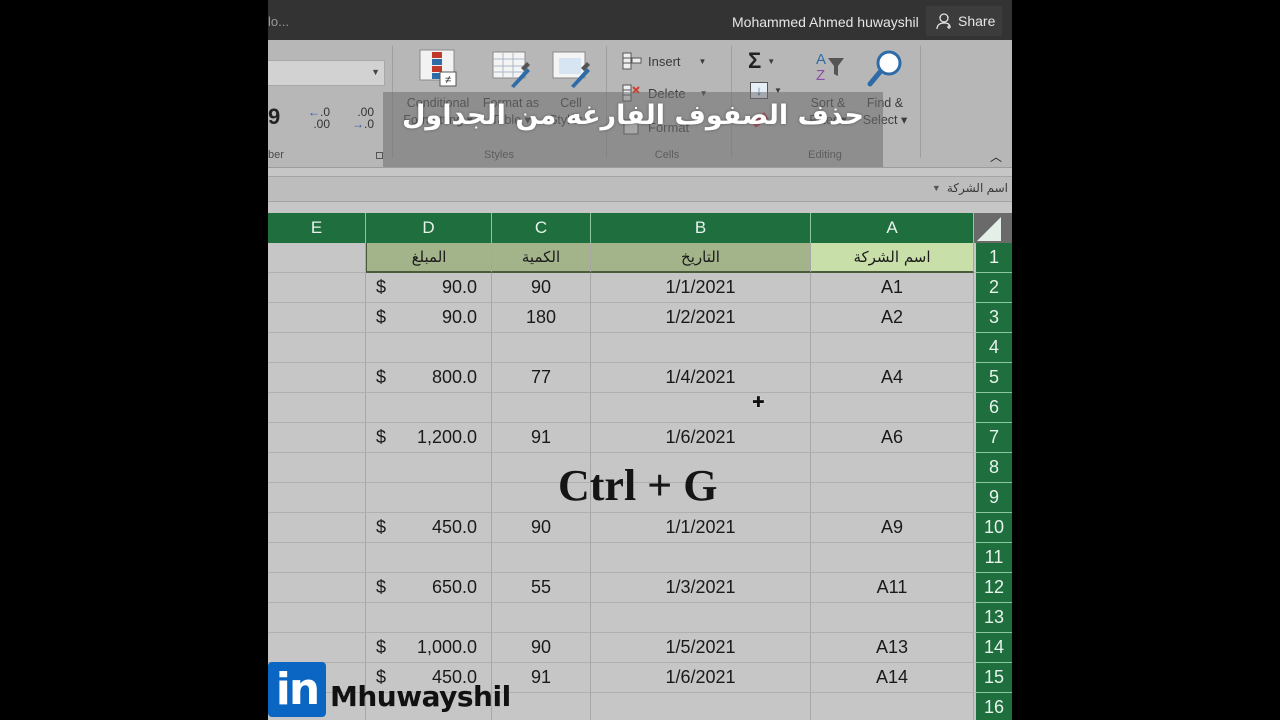 Image resolution: width=1280 pixels, height=720 pixels. Describe the element at coordinates (541, 558) in the screenshot. I see `cell-C11` at that location.